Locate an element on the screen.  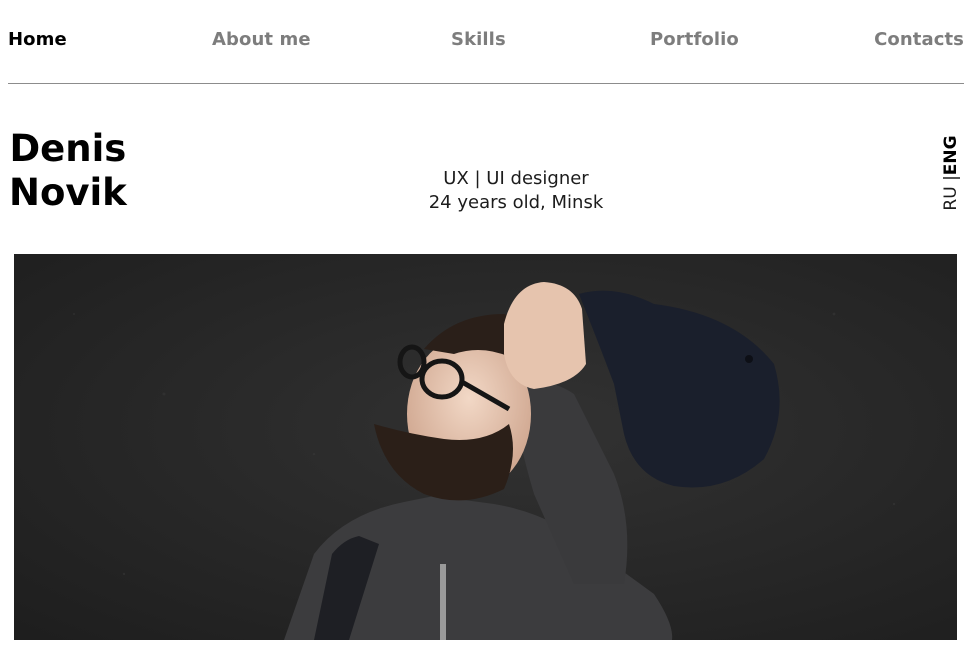
profile-details: 24 years old, Minsk is located at coordinates (516, 202).